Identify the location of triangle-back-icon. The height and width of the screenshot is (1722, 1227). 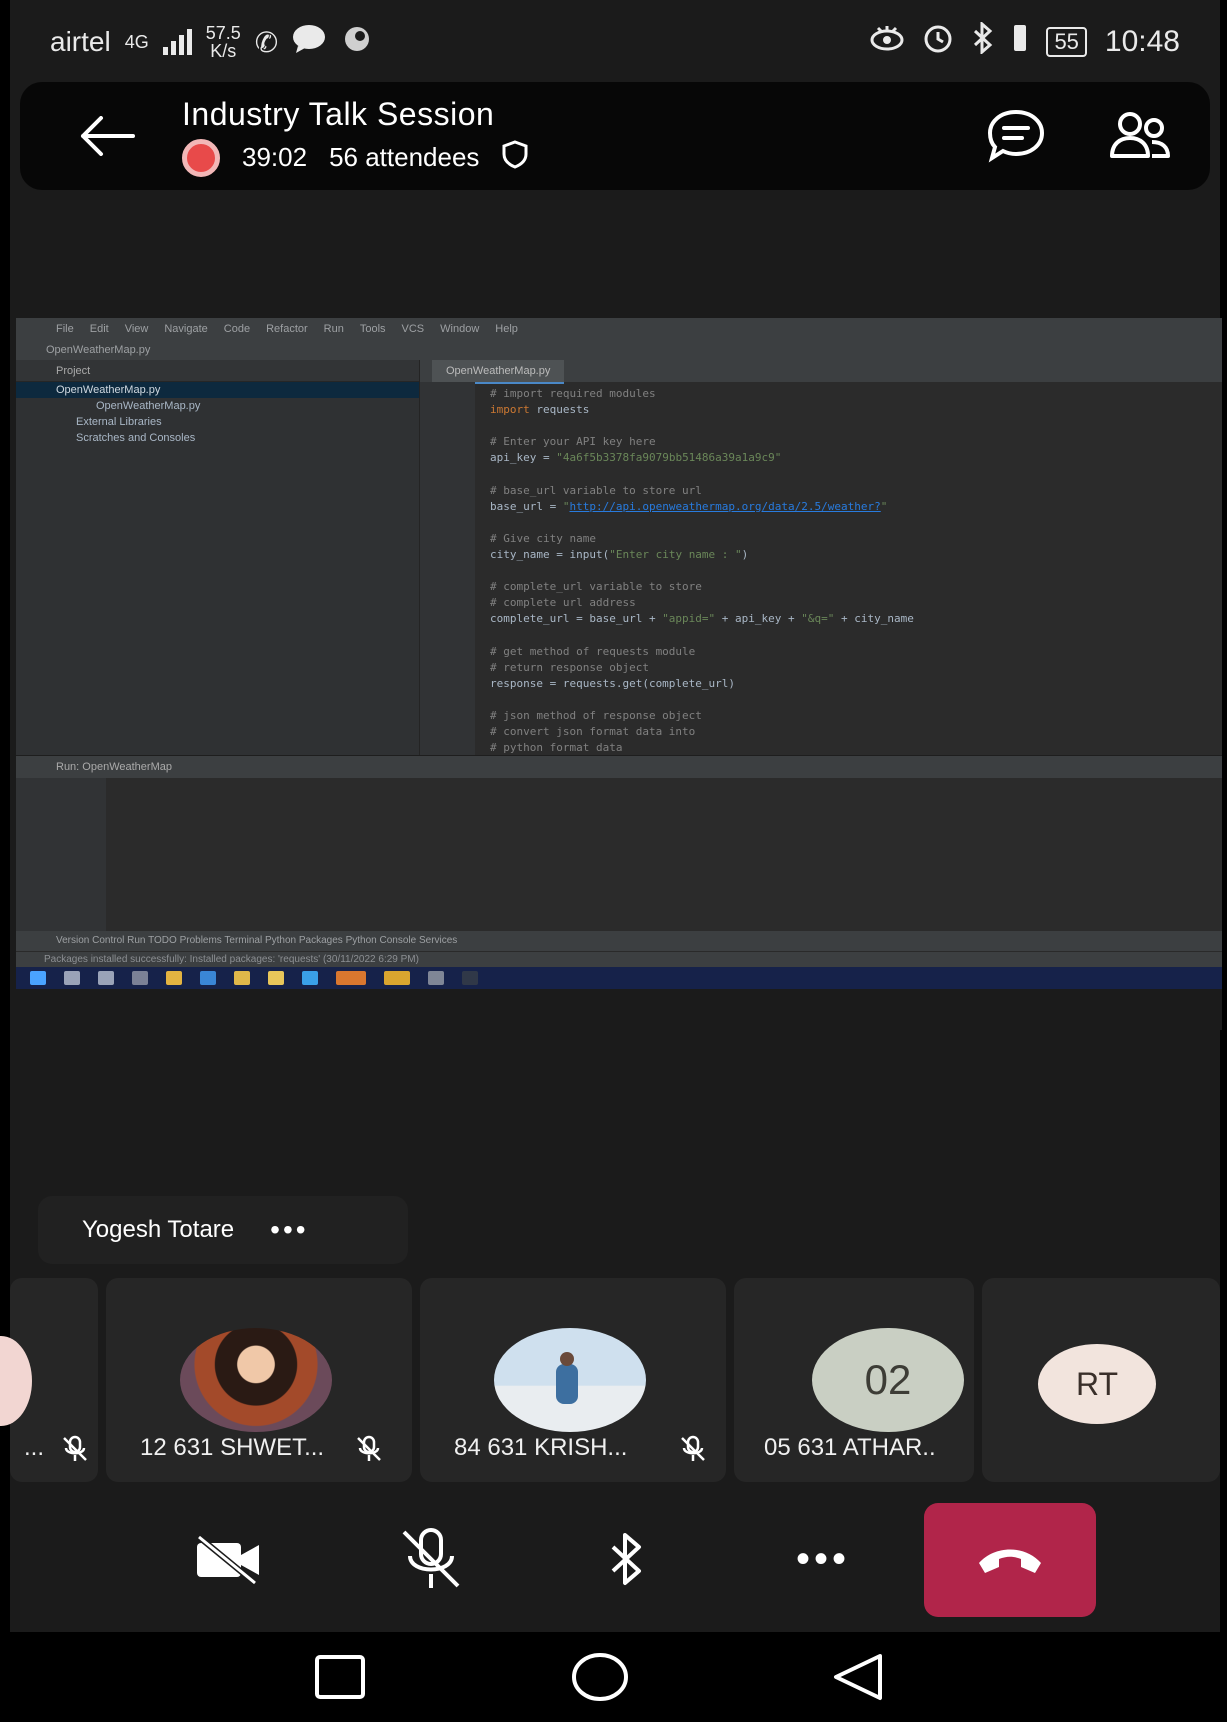
(858, 1677).